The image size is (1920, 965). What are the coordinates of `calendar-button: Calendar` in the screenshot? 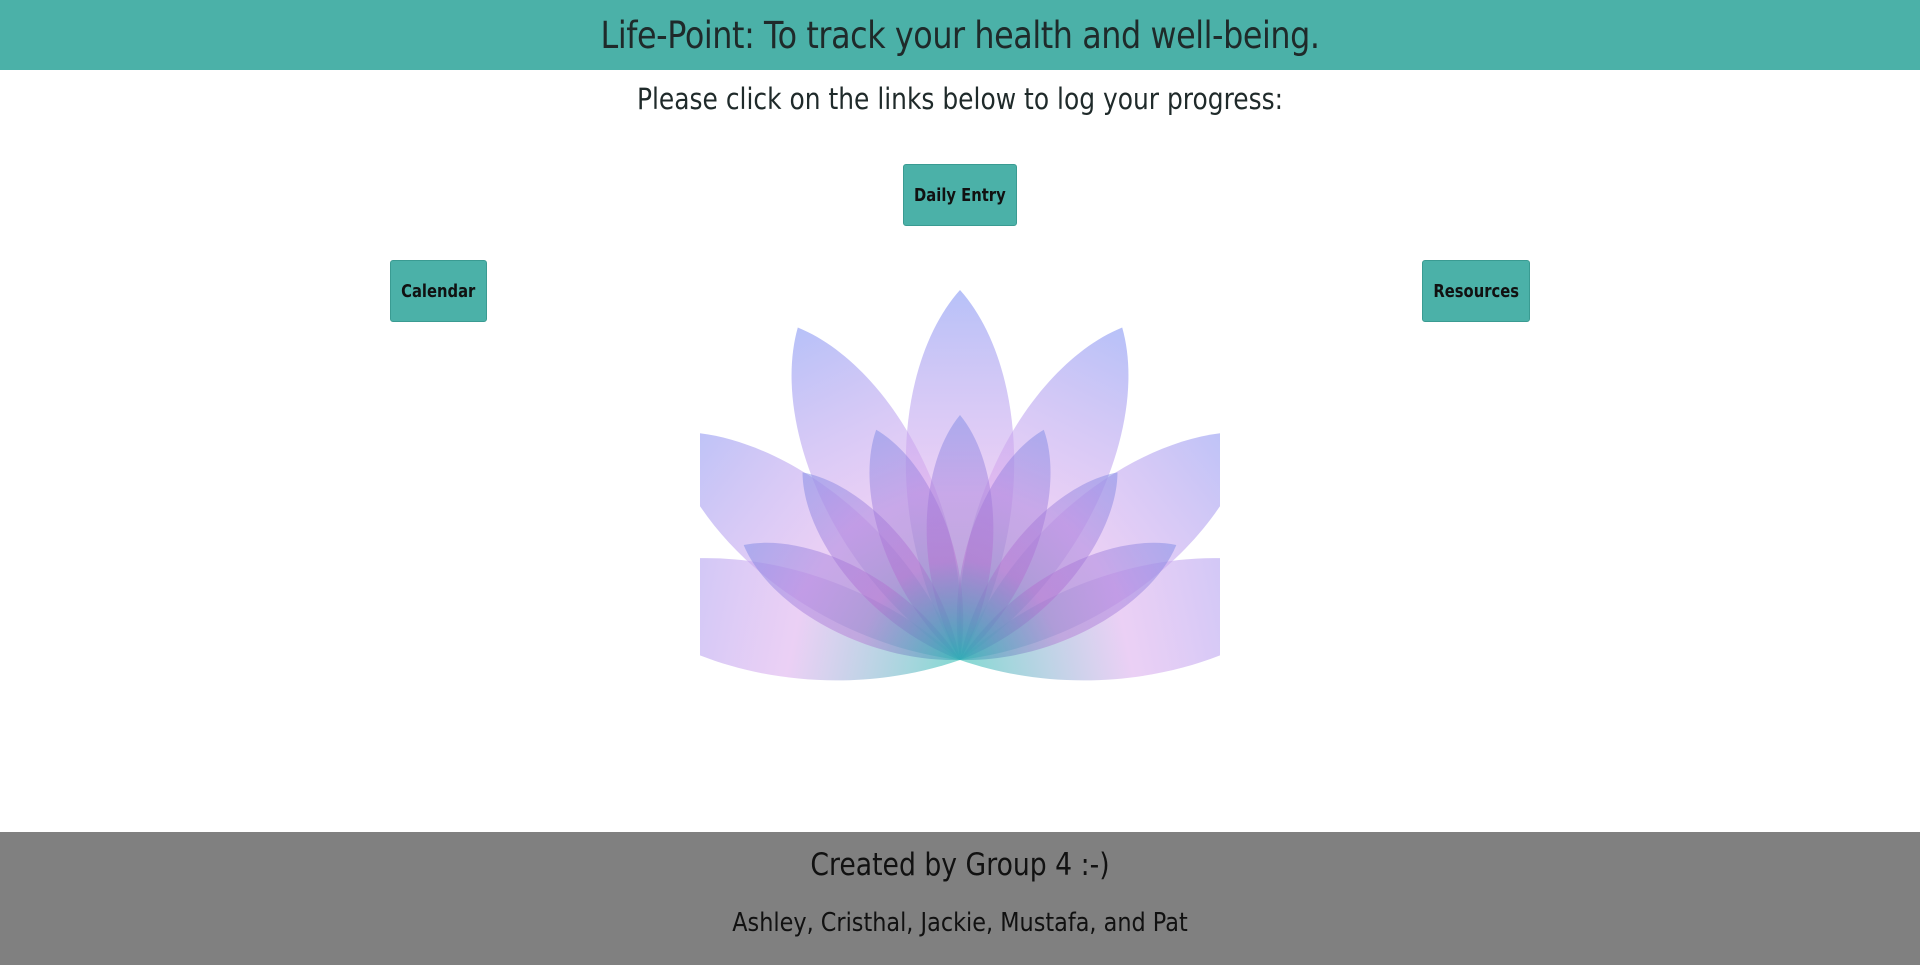 It's located at (438, 291).